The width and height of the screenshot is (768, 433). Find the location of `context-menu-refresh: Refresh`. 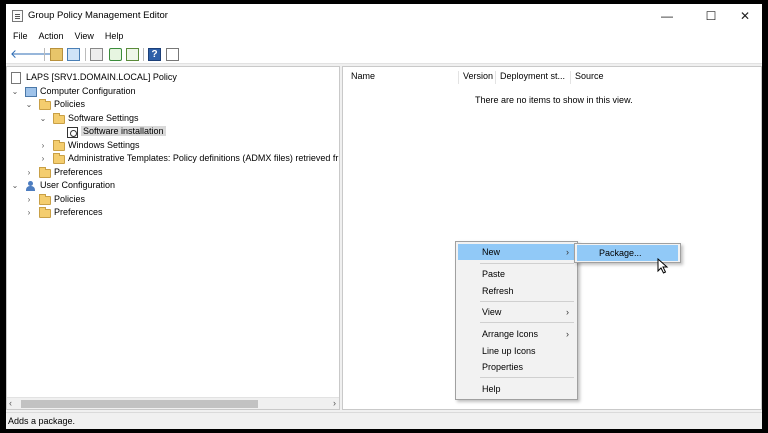

context-menu-refresh: Refresh is located at coordinates (516, 291).